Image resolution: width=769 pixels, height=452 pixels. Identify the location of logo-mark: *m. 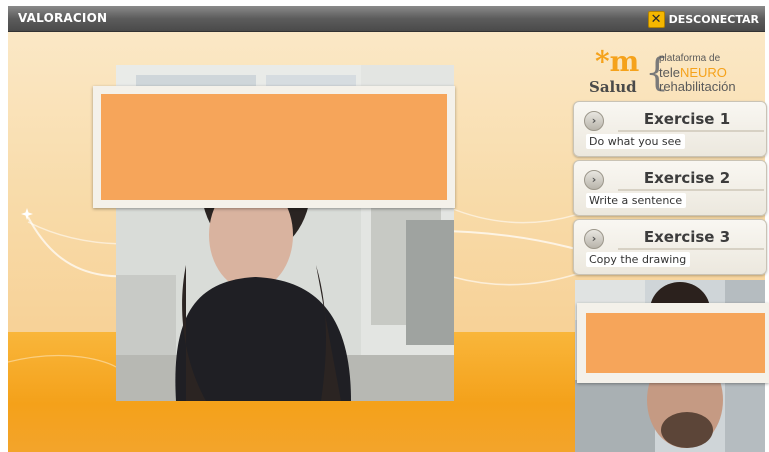
(617, 61).